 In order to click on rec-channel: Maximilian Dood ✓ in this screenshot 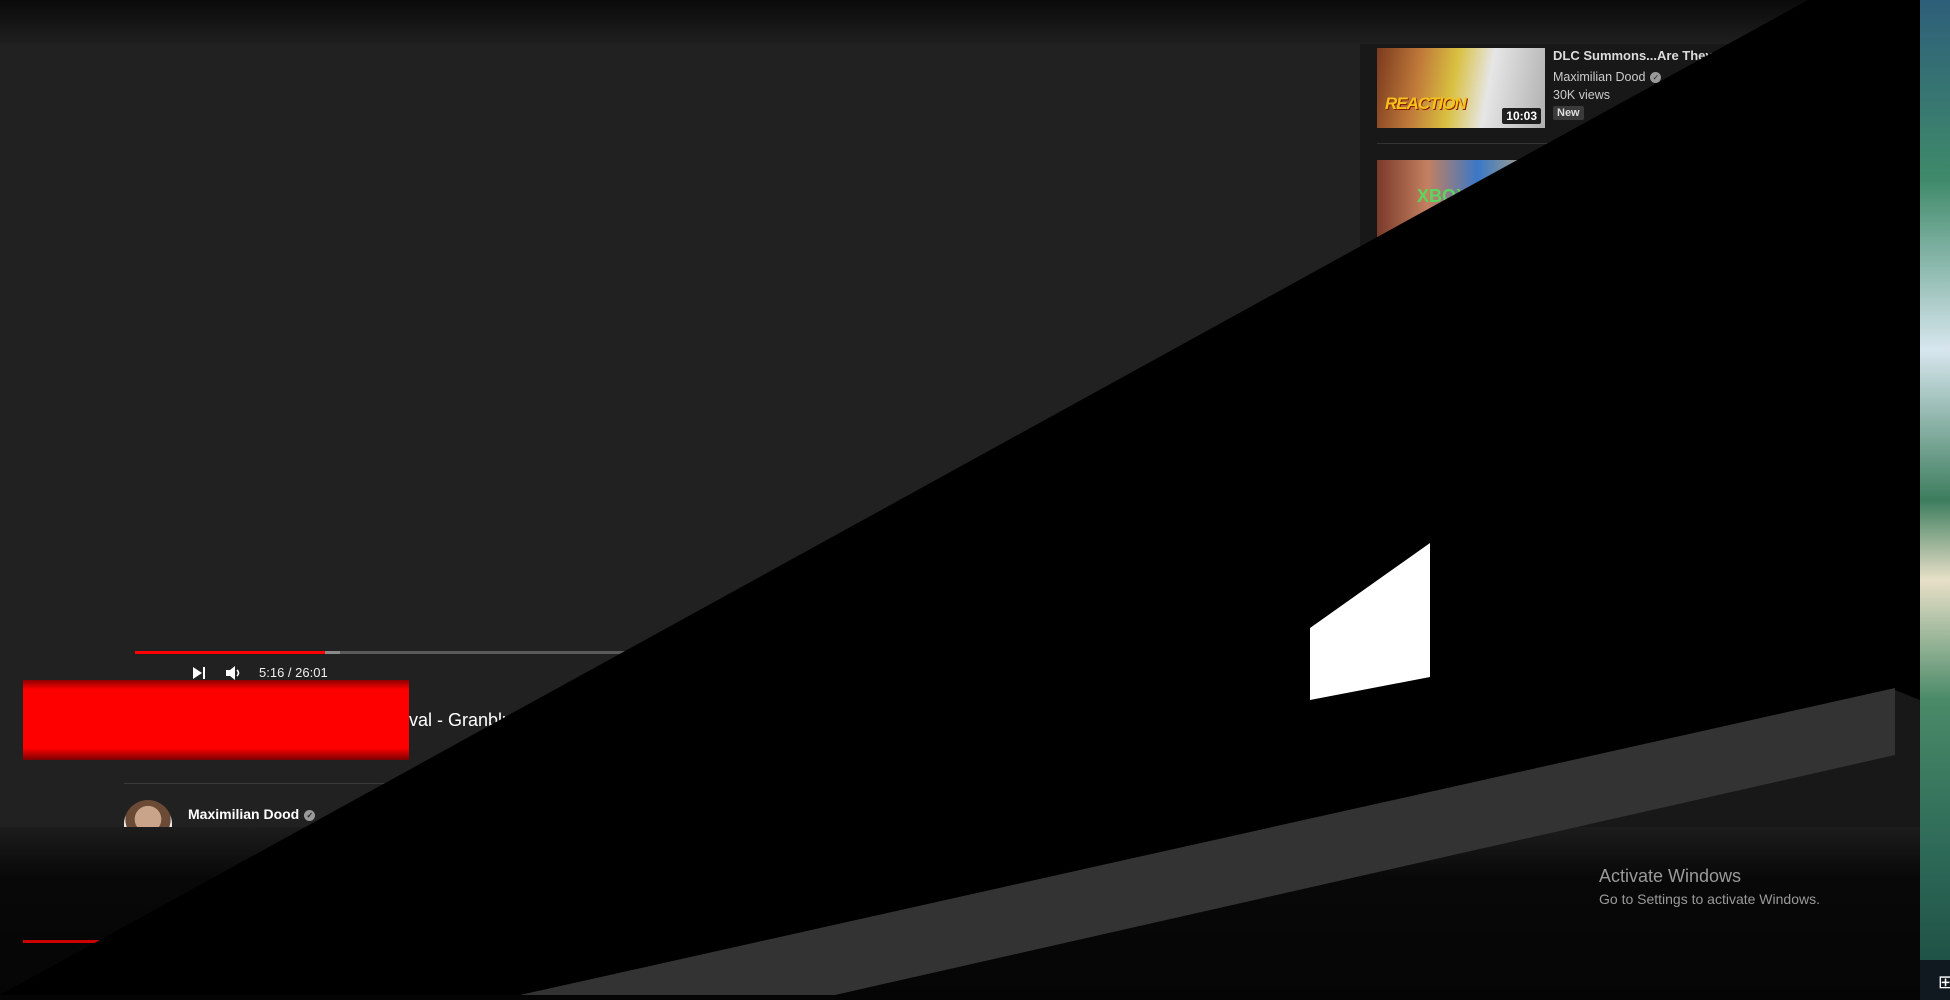, I will do `click(1607, 77)`.